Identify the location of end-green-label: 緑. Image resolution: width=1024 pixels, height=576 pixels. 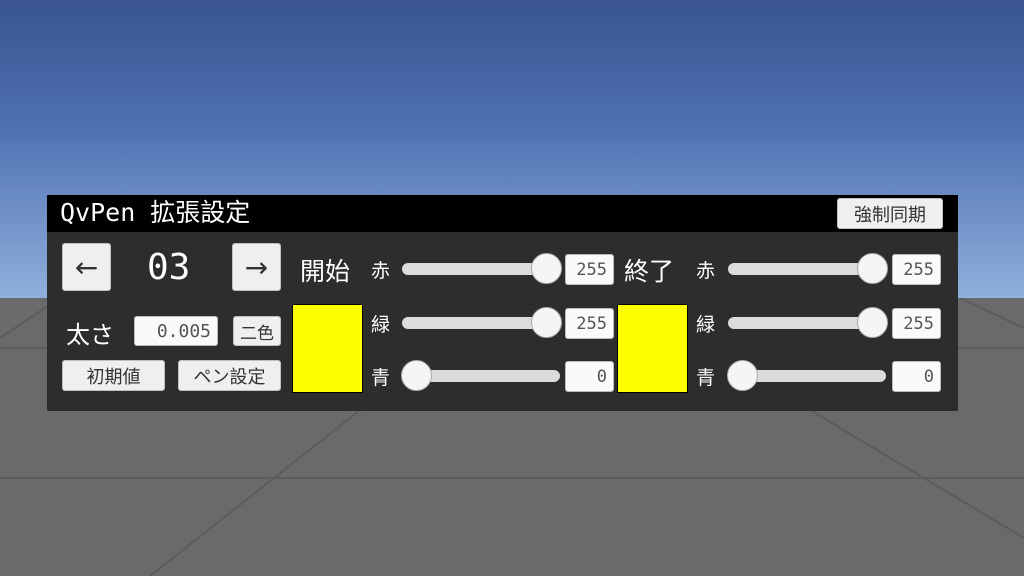
(706, 325).